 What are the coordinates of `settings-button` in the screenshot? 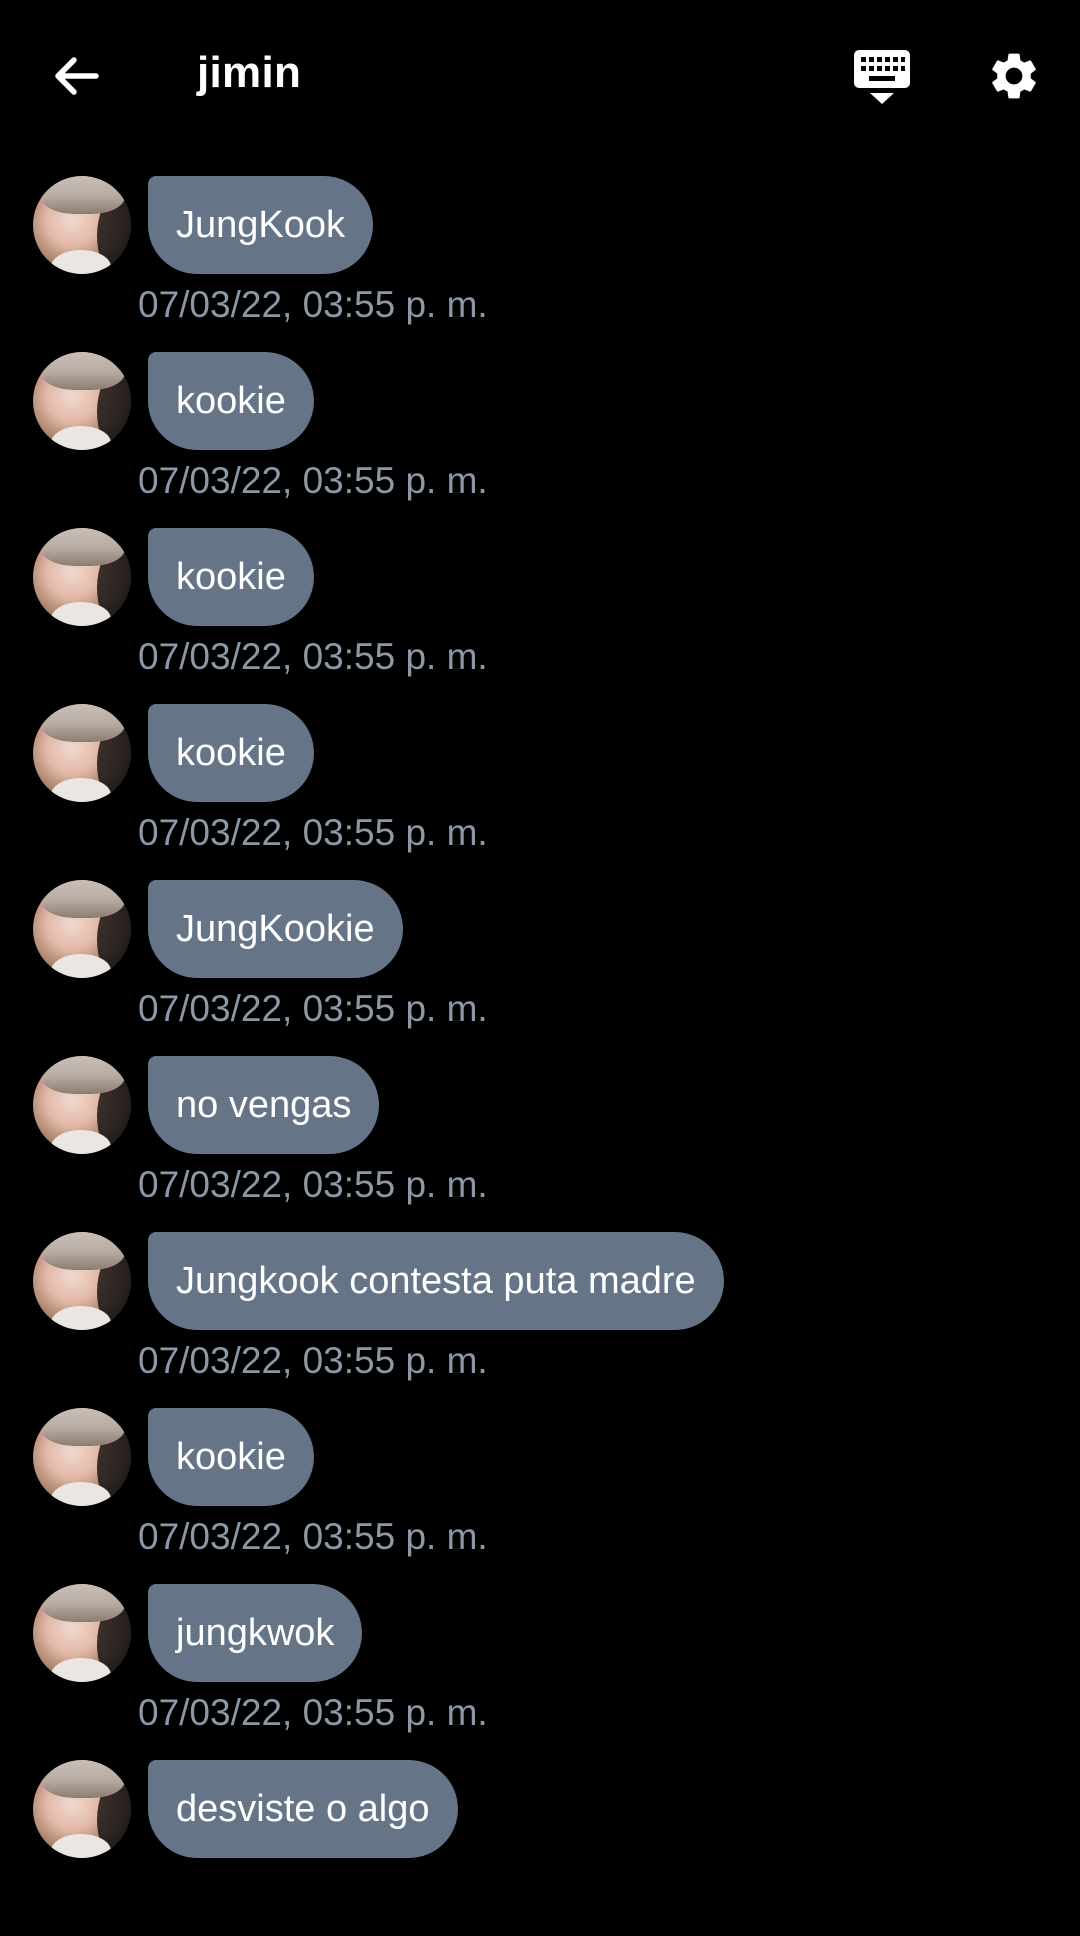 It's located at (1014, 76).